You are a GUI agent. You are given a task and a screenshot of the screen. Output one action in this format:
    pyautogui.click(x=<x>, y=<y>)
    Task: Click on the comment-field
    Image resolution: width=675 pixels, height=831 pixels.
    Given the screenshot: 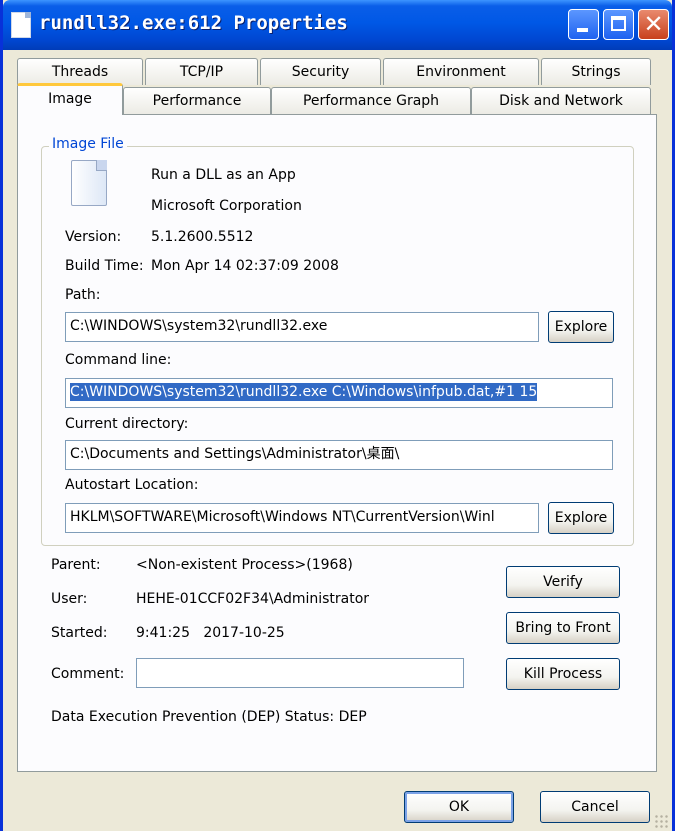 What is the action you would take?
    pyautogui.click(x=300, y=673)
    